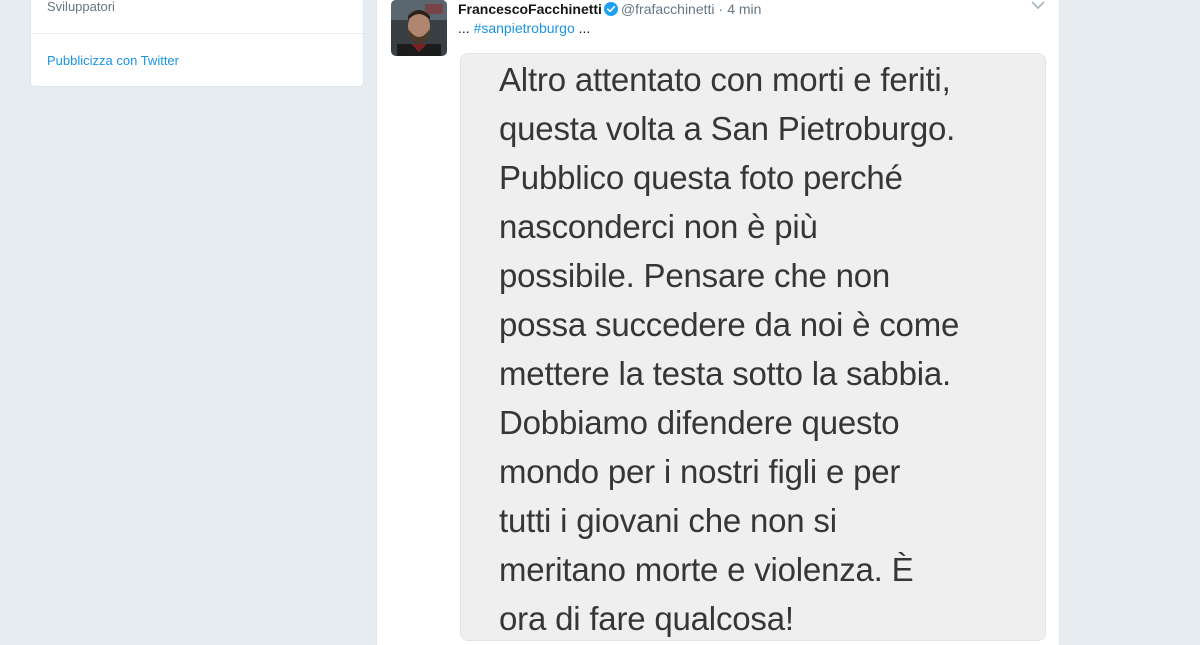 This screenshot has width=1200, height=645. What do you see at coordinates (1038, 6) in the screenshot?
I see `chevron-down-icon` at bounding box center [1038, 6].